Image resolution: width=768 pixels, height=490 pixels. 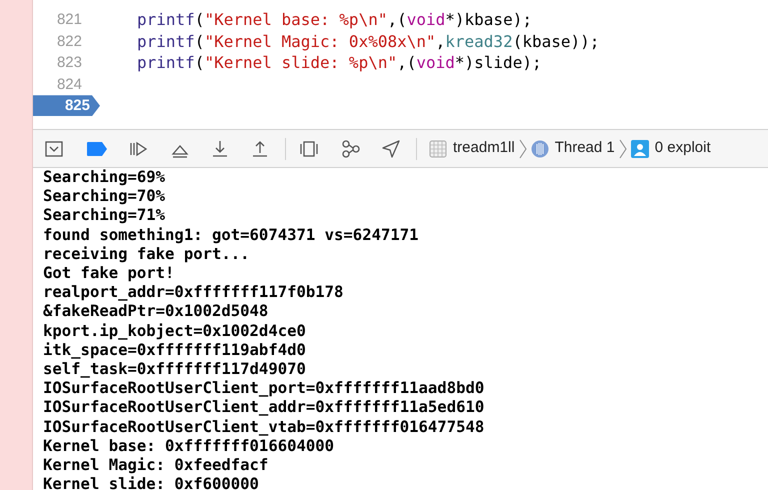 I want to click on console-line: itk_space=0xfffffff119abf4d0, so click(x=174, y=350).